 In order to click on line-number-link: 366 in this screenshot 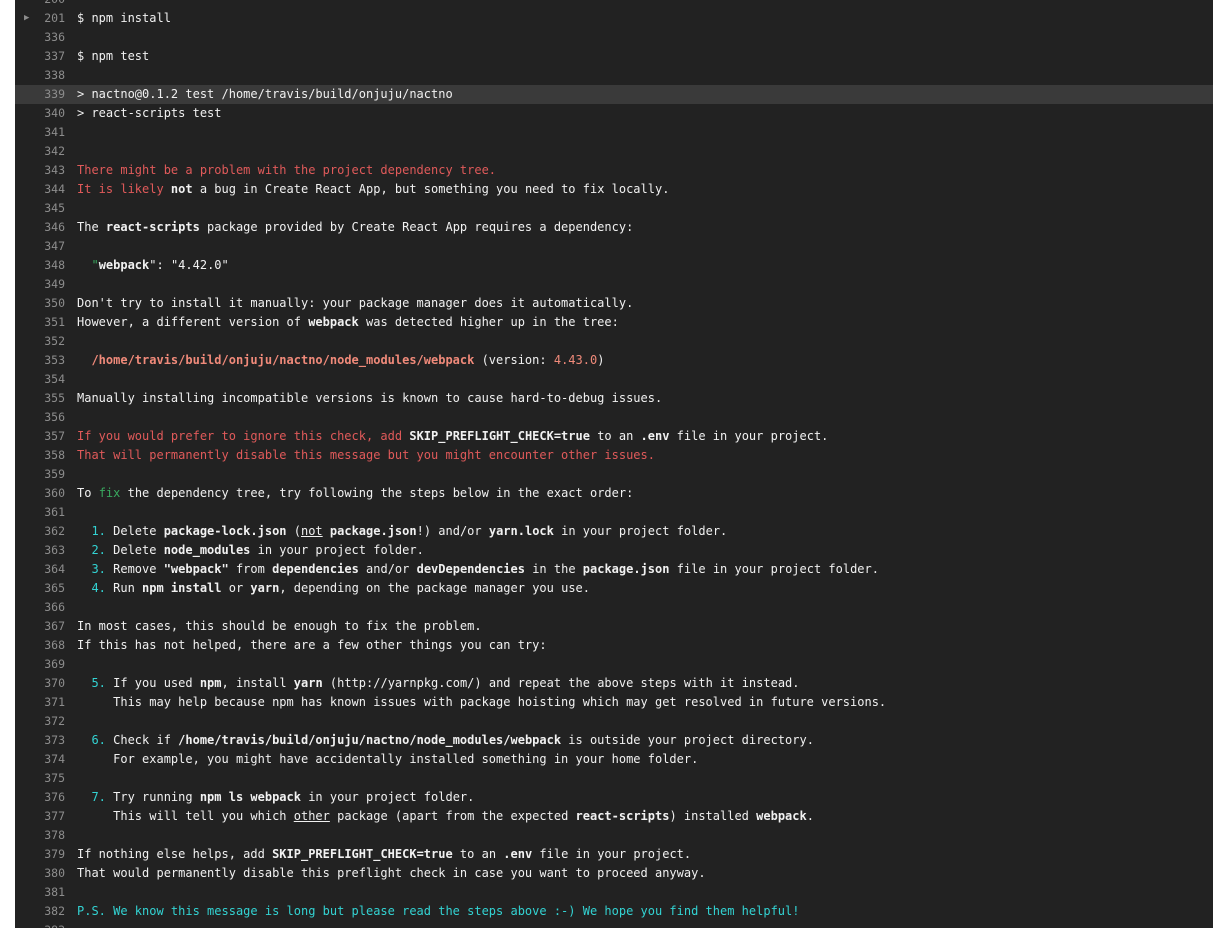, I will do `click(49, 607)`.